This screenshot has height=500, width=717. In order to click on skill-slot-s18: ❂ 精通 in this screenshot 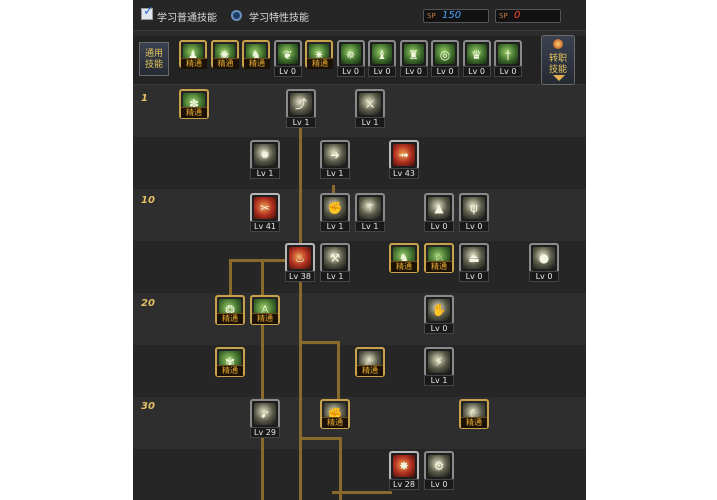, I will do `click(230, 310)`.